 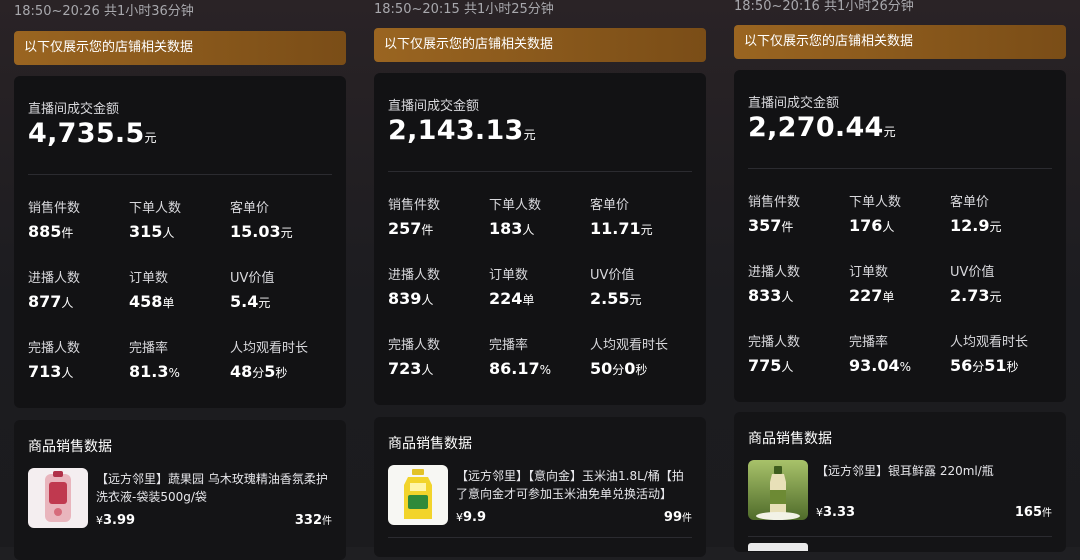 What do you see at coordinates (875, 213) in the screenshot?
I see `metric-buyer-count: 下单人数 176人` at bounding box center [875, 213].